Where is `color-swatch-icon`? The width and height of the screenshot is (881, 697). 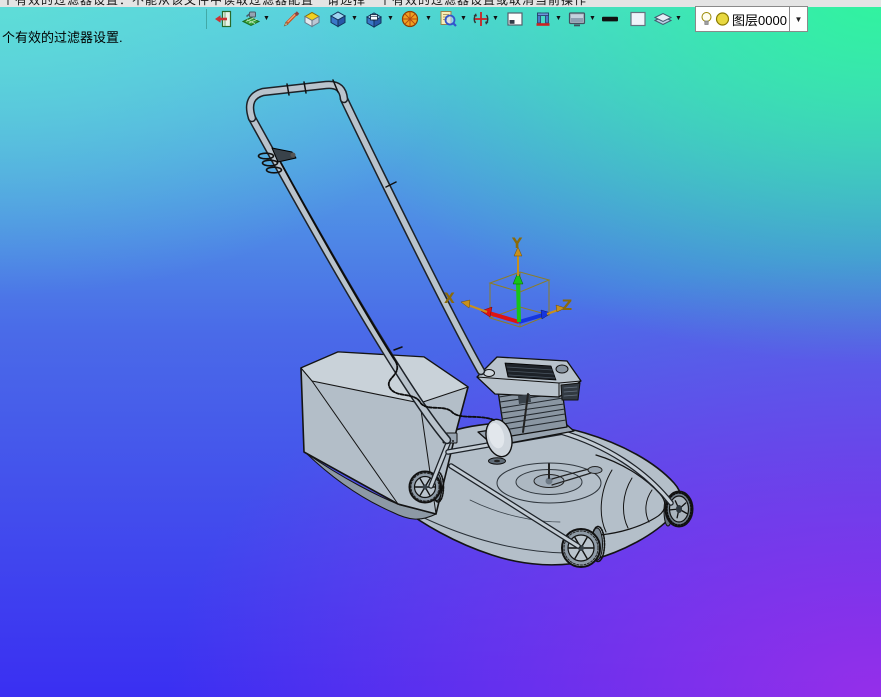
color-swatch-icon is located at coordinates (638, 19).